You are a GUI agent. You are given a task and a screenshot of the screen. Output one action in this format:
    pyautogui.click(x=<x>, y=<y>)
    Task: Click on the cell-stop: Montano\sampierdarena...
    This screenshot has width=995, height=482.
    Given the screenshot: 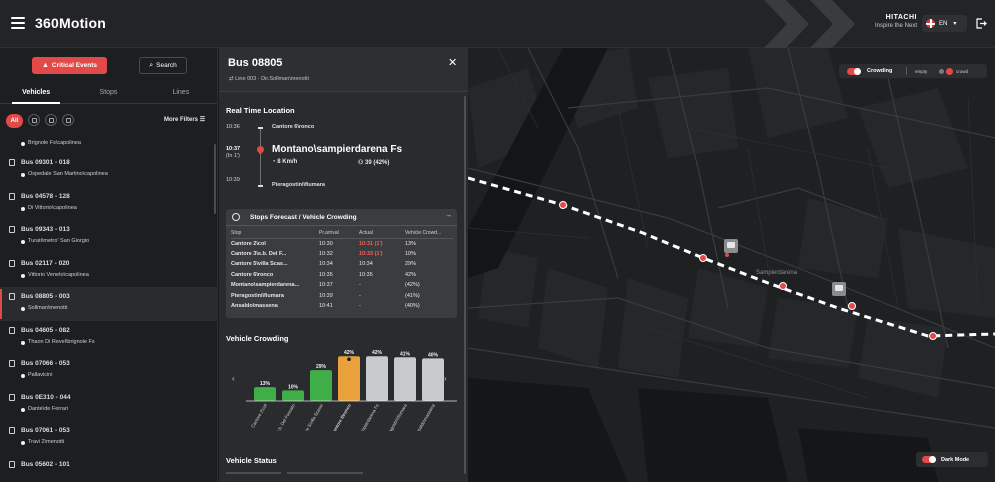 What is the action you would take?
    pyautogui.click(x=265, y=285)
    